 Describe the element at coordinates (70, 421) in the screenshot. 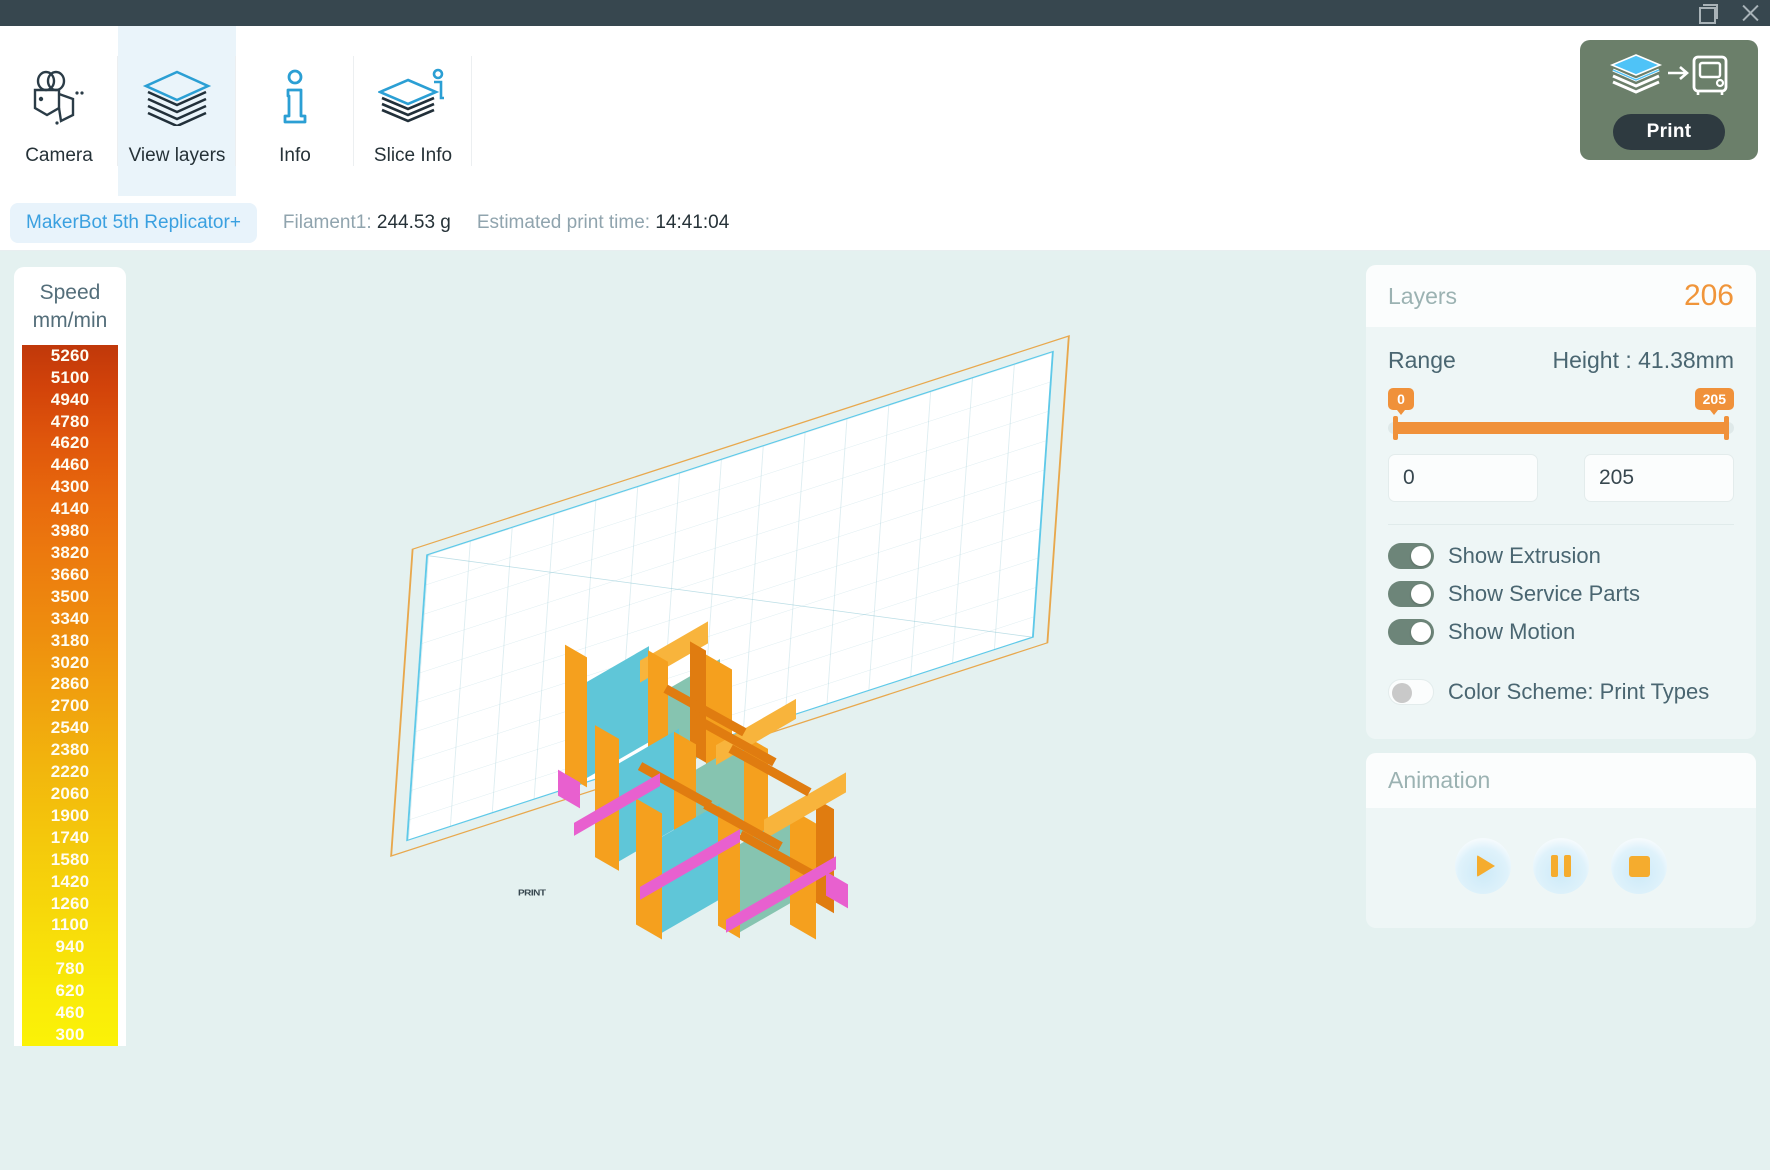

I see `speed-legend-tick: 4780` at that location.